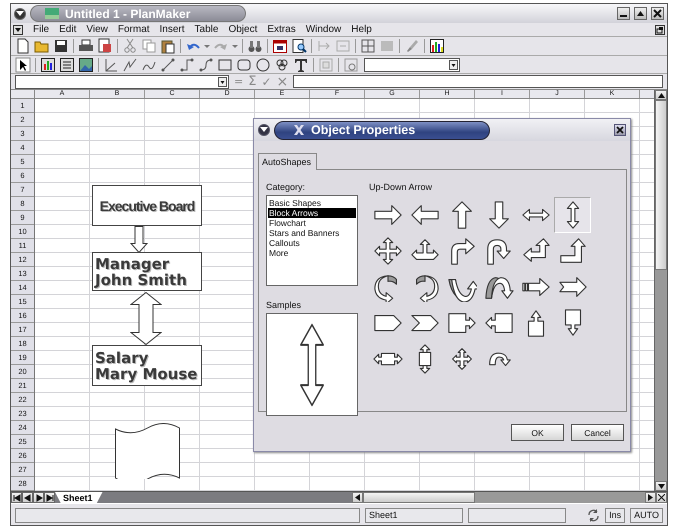  What do you see at coordinates (263, 64) in the screenshot?
I see `ellipse-icon` at bounding box center [263, 64].